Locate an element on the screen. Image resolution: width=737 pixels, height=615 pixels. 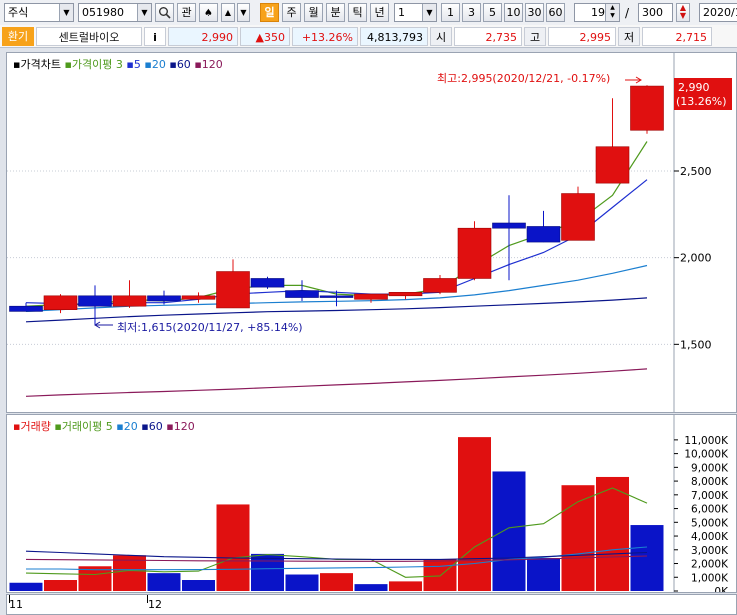
date-input: 2020/1 is located at coordinates (718, 12).